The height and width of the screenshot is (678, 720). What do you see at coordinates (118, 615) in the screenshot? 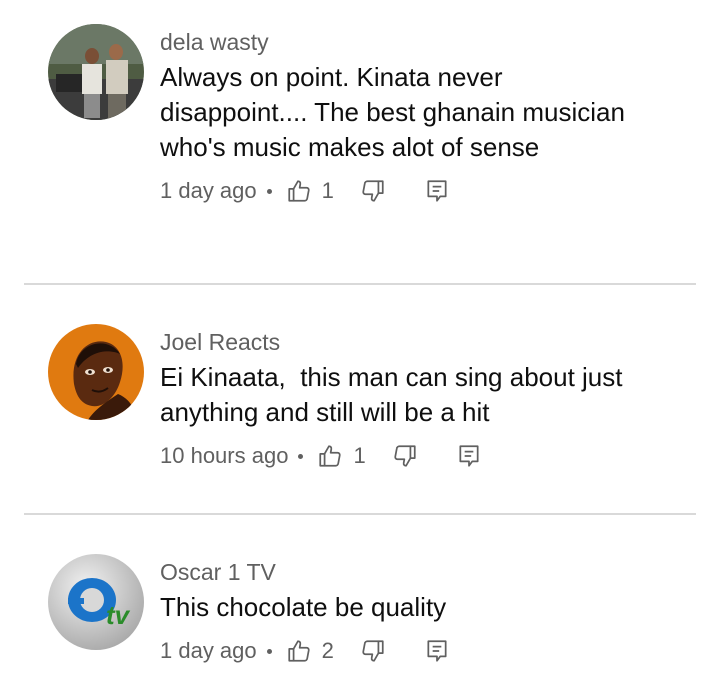
I see `logo-text: tv` at bounding box center [118, 615].